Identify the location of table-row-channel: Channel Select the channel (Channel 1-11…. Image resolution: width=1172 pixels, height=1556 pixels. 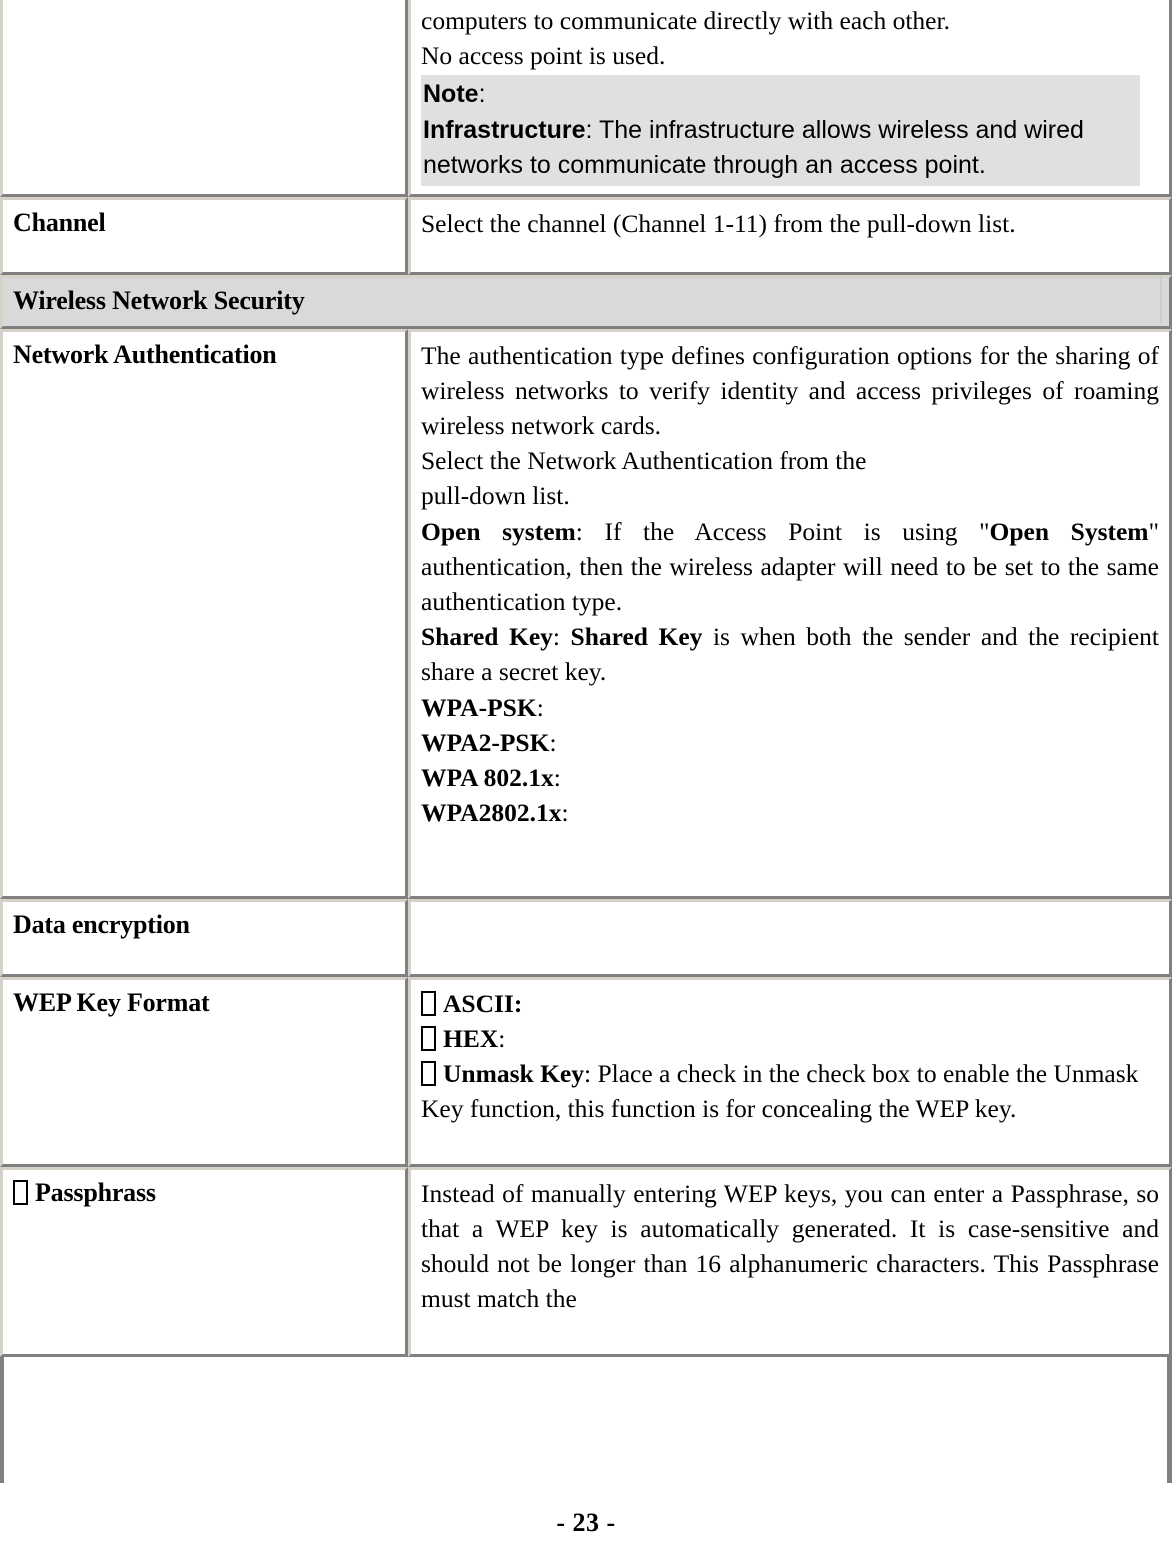
(586, 235).